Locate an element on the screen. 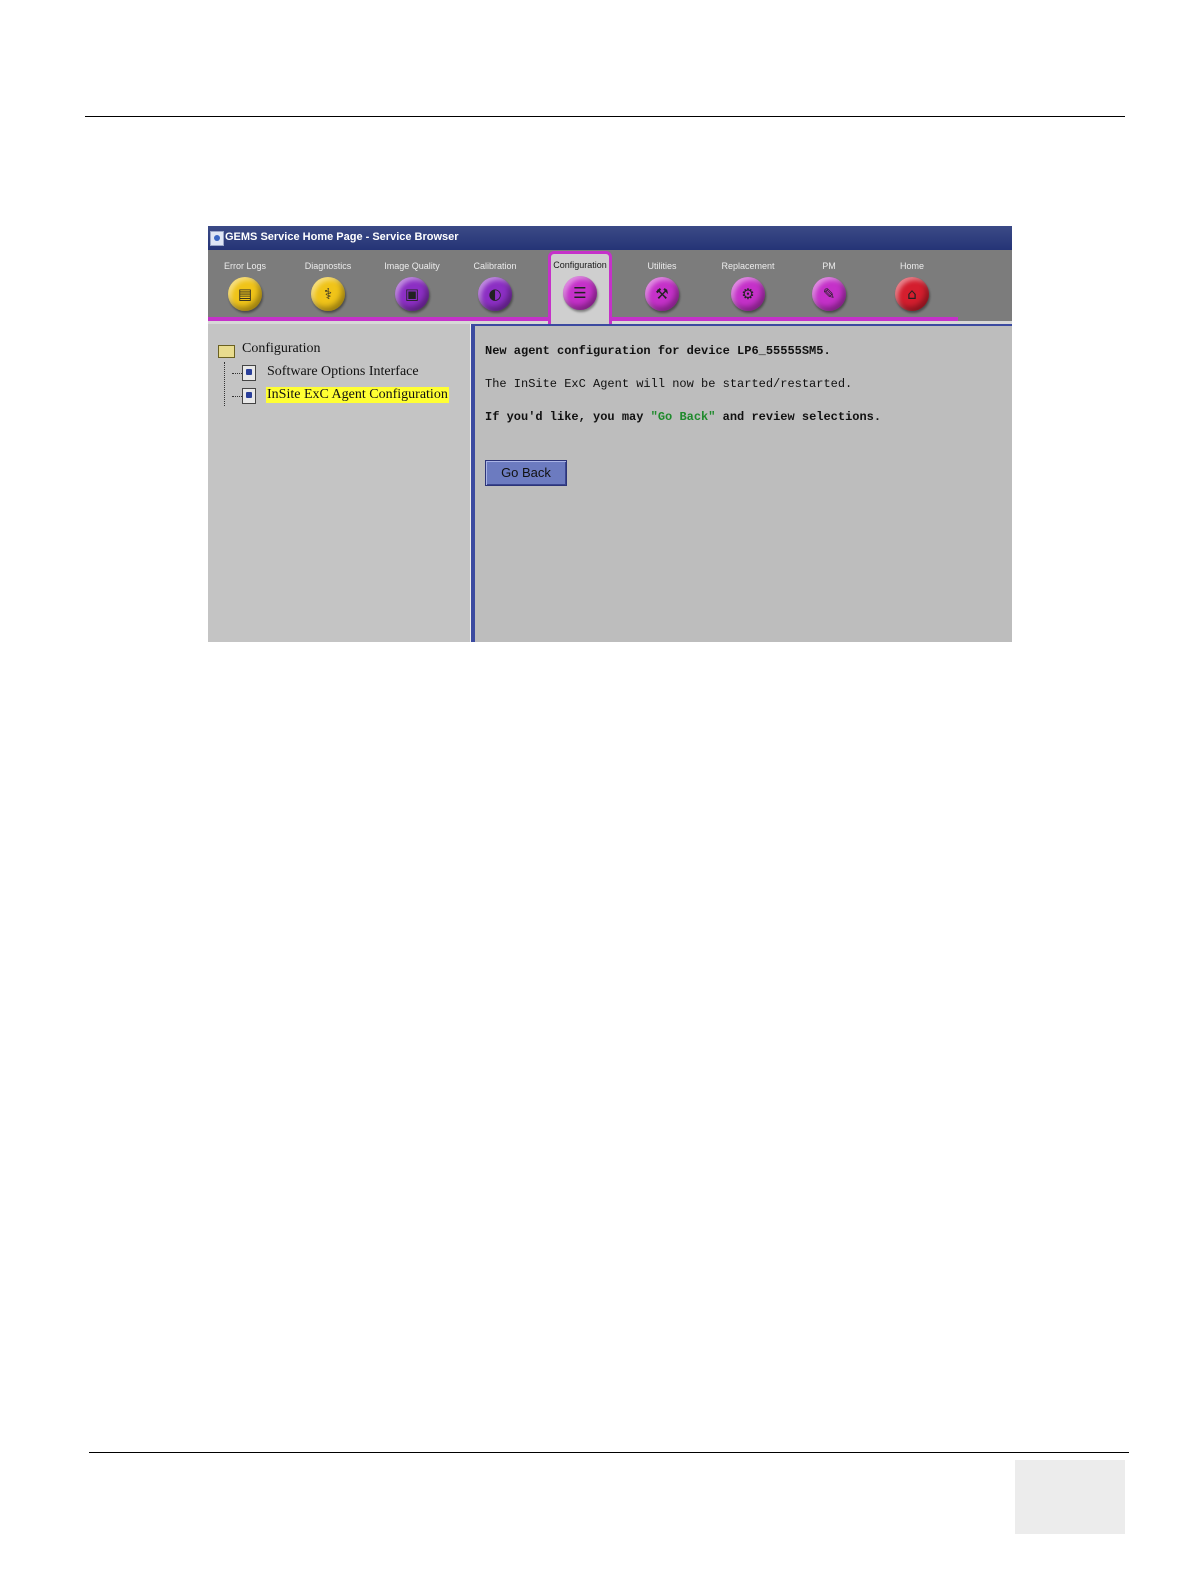 The width and height of the screenshot is (1190, 1584). calibration-icon: ◐ is located at coordinates (495, 294).